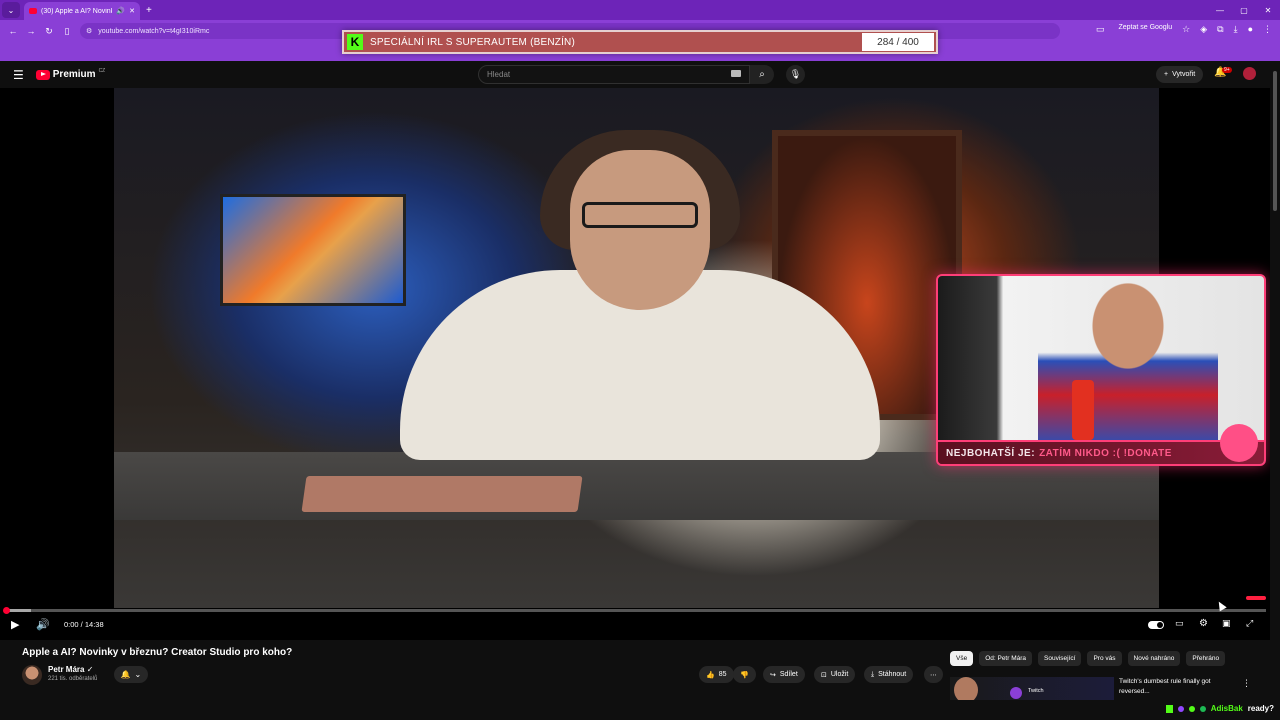 The height and width of the screenshot is (720, 1280). What do you see at coordinates (898, 42) in the screenshot?
I see `goal-count: 284 / 400` at bounding box center [898, 42].